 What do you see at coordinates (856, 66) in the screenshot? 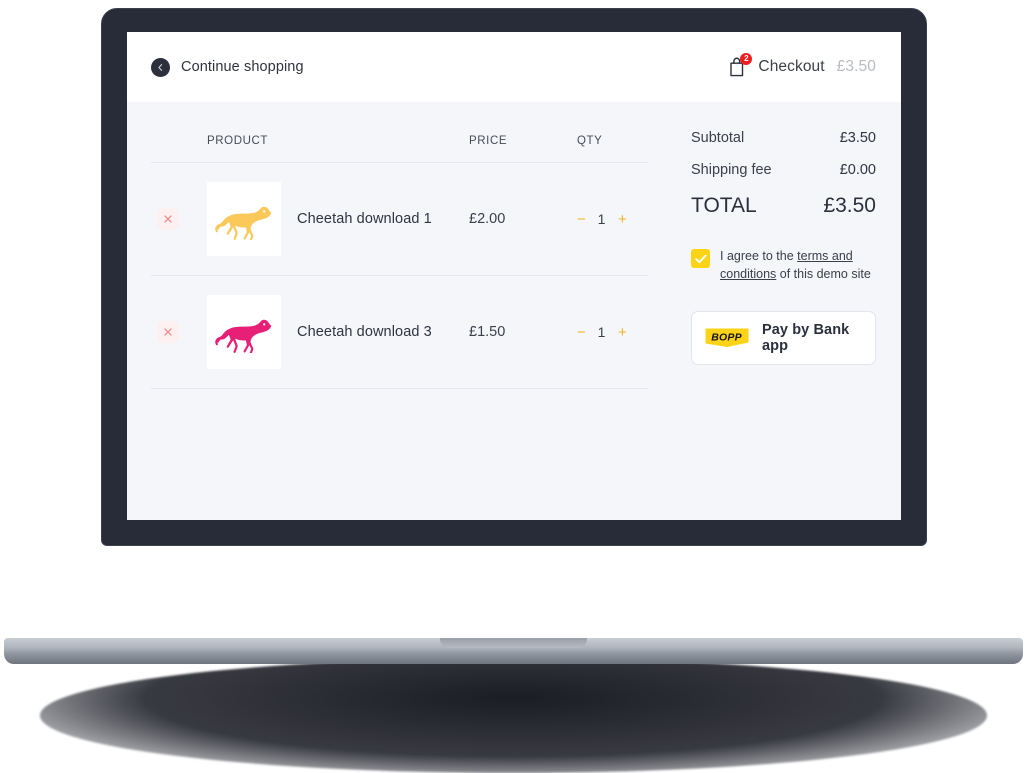
I see `checkout-total-amount: £3.50` at bounding box center [856, 66].